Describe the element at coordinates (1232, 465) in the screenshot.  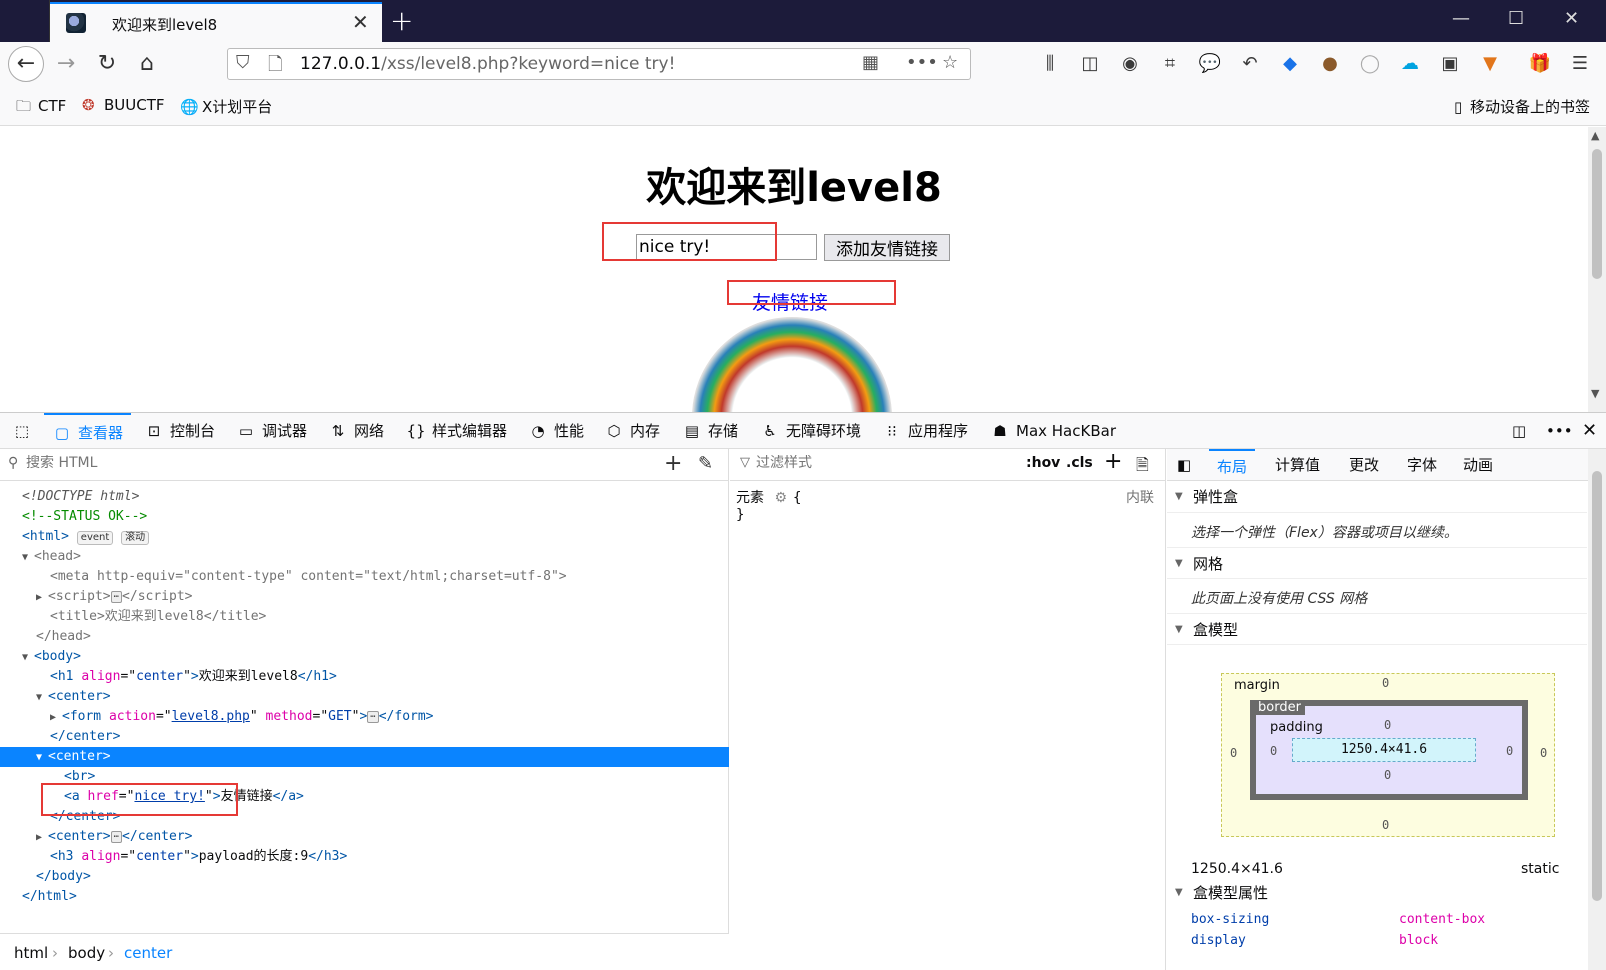
I see `tab-layout: 布局` at that location.